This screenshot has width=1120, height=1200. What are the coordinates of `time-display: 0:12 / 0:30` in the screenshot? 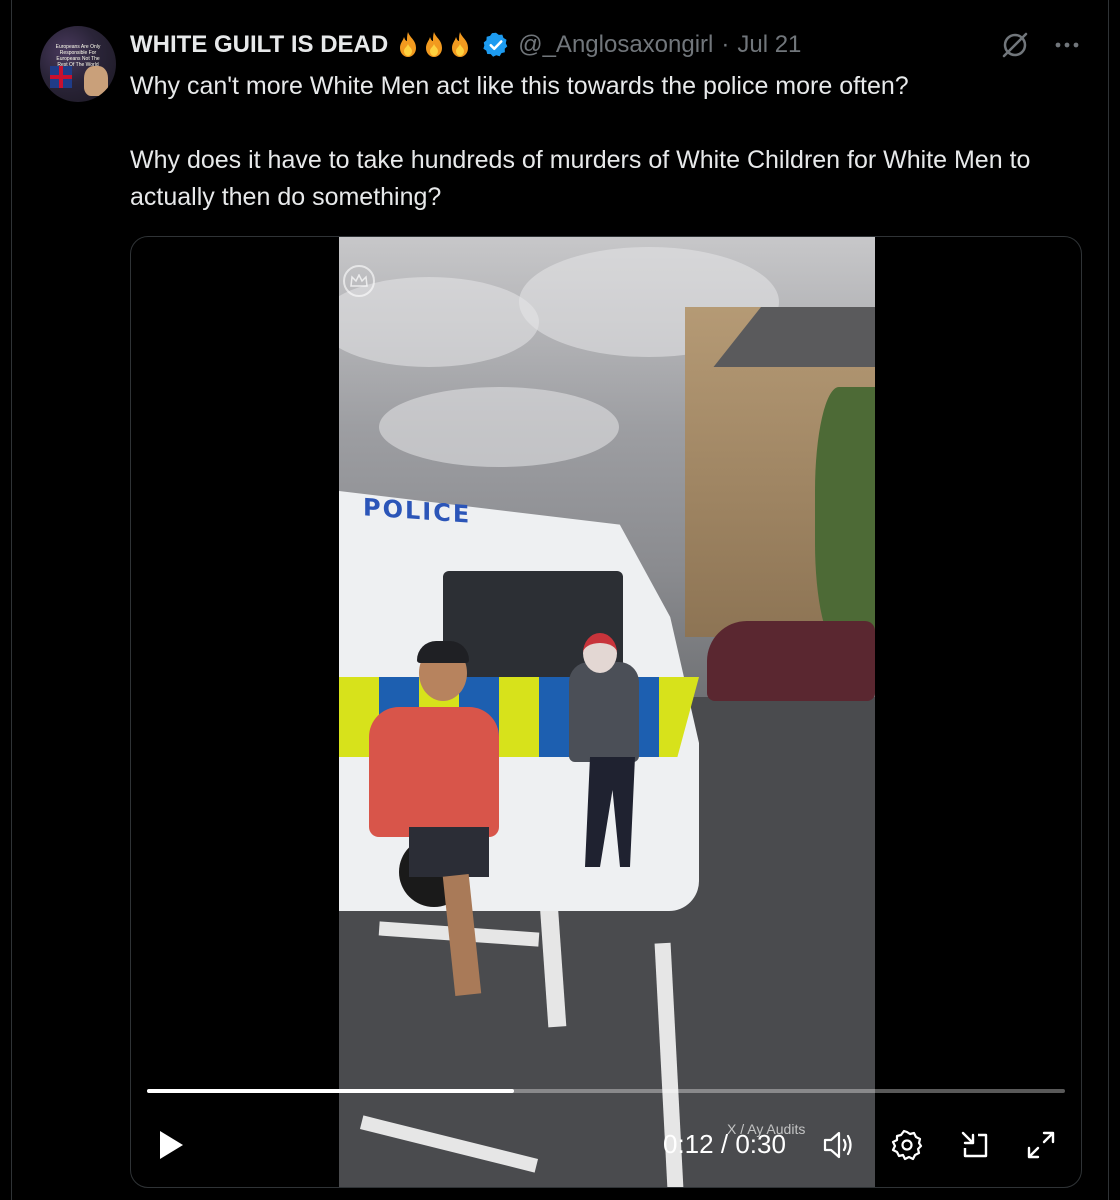 It's located at (724, 1144).